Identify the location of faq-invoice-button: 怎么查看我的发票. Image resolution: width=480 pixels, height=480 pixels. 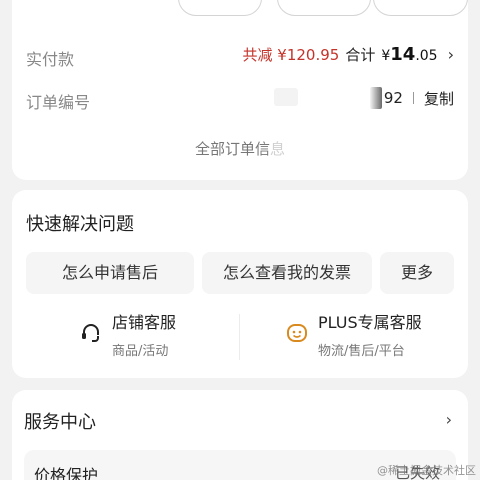
(287, 273).